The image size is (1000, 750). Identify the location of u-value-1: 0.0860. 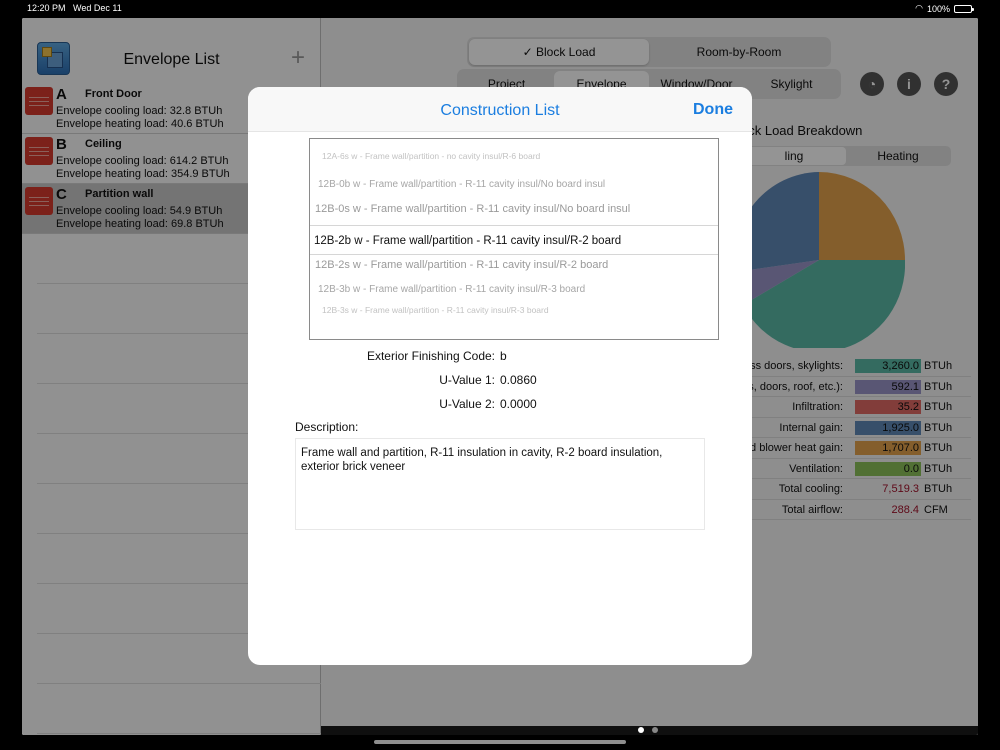
(518, 380).